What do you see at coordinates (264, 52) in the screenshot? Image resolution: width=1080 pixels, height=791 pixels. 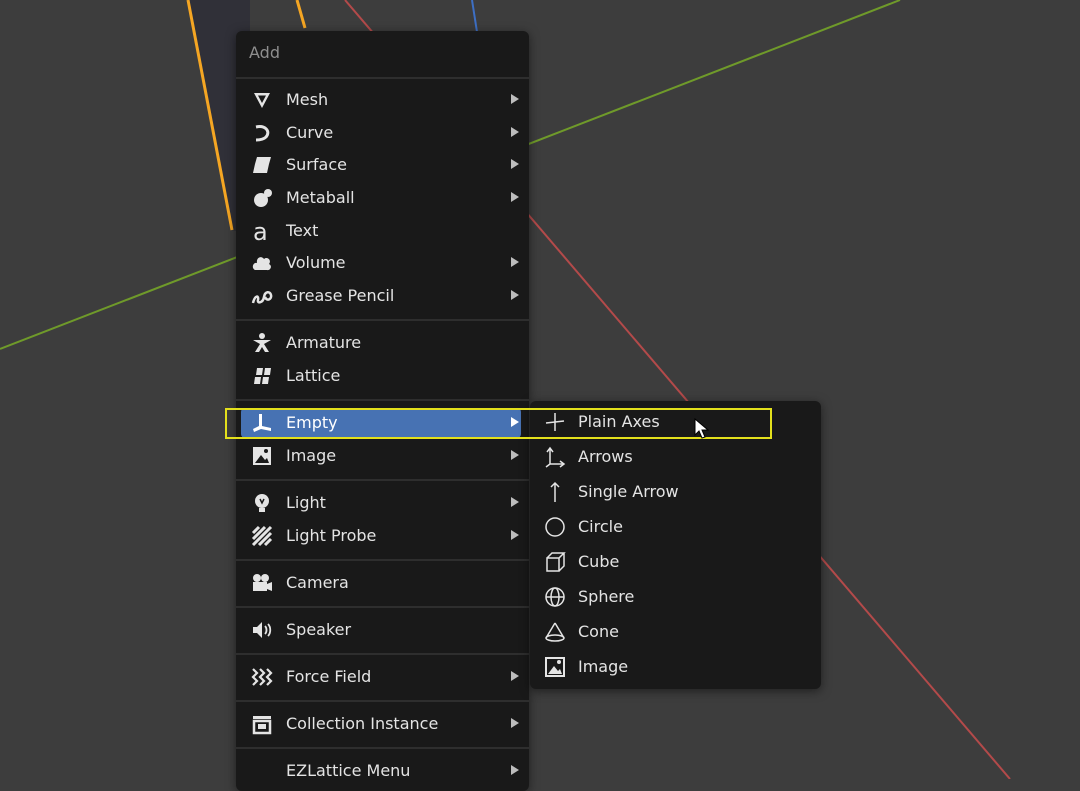 I see `add-menu-title: Add` at bounding box center [264, 52].